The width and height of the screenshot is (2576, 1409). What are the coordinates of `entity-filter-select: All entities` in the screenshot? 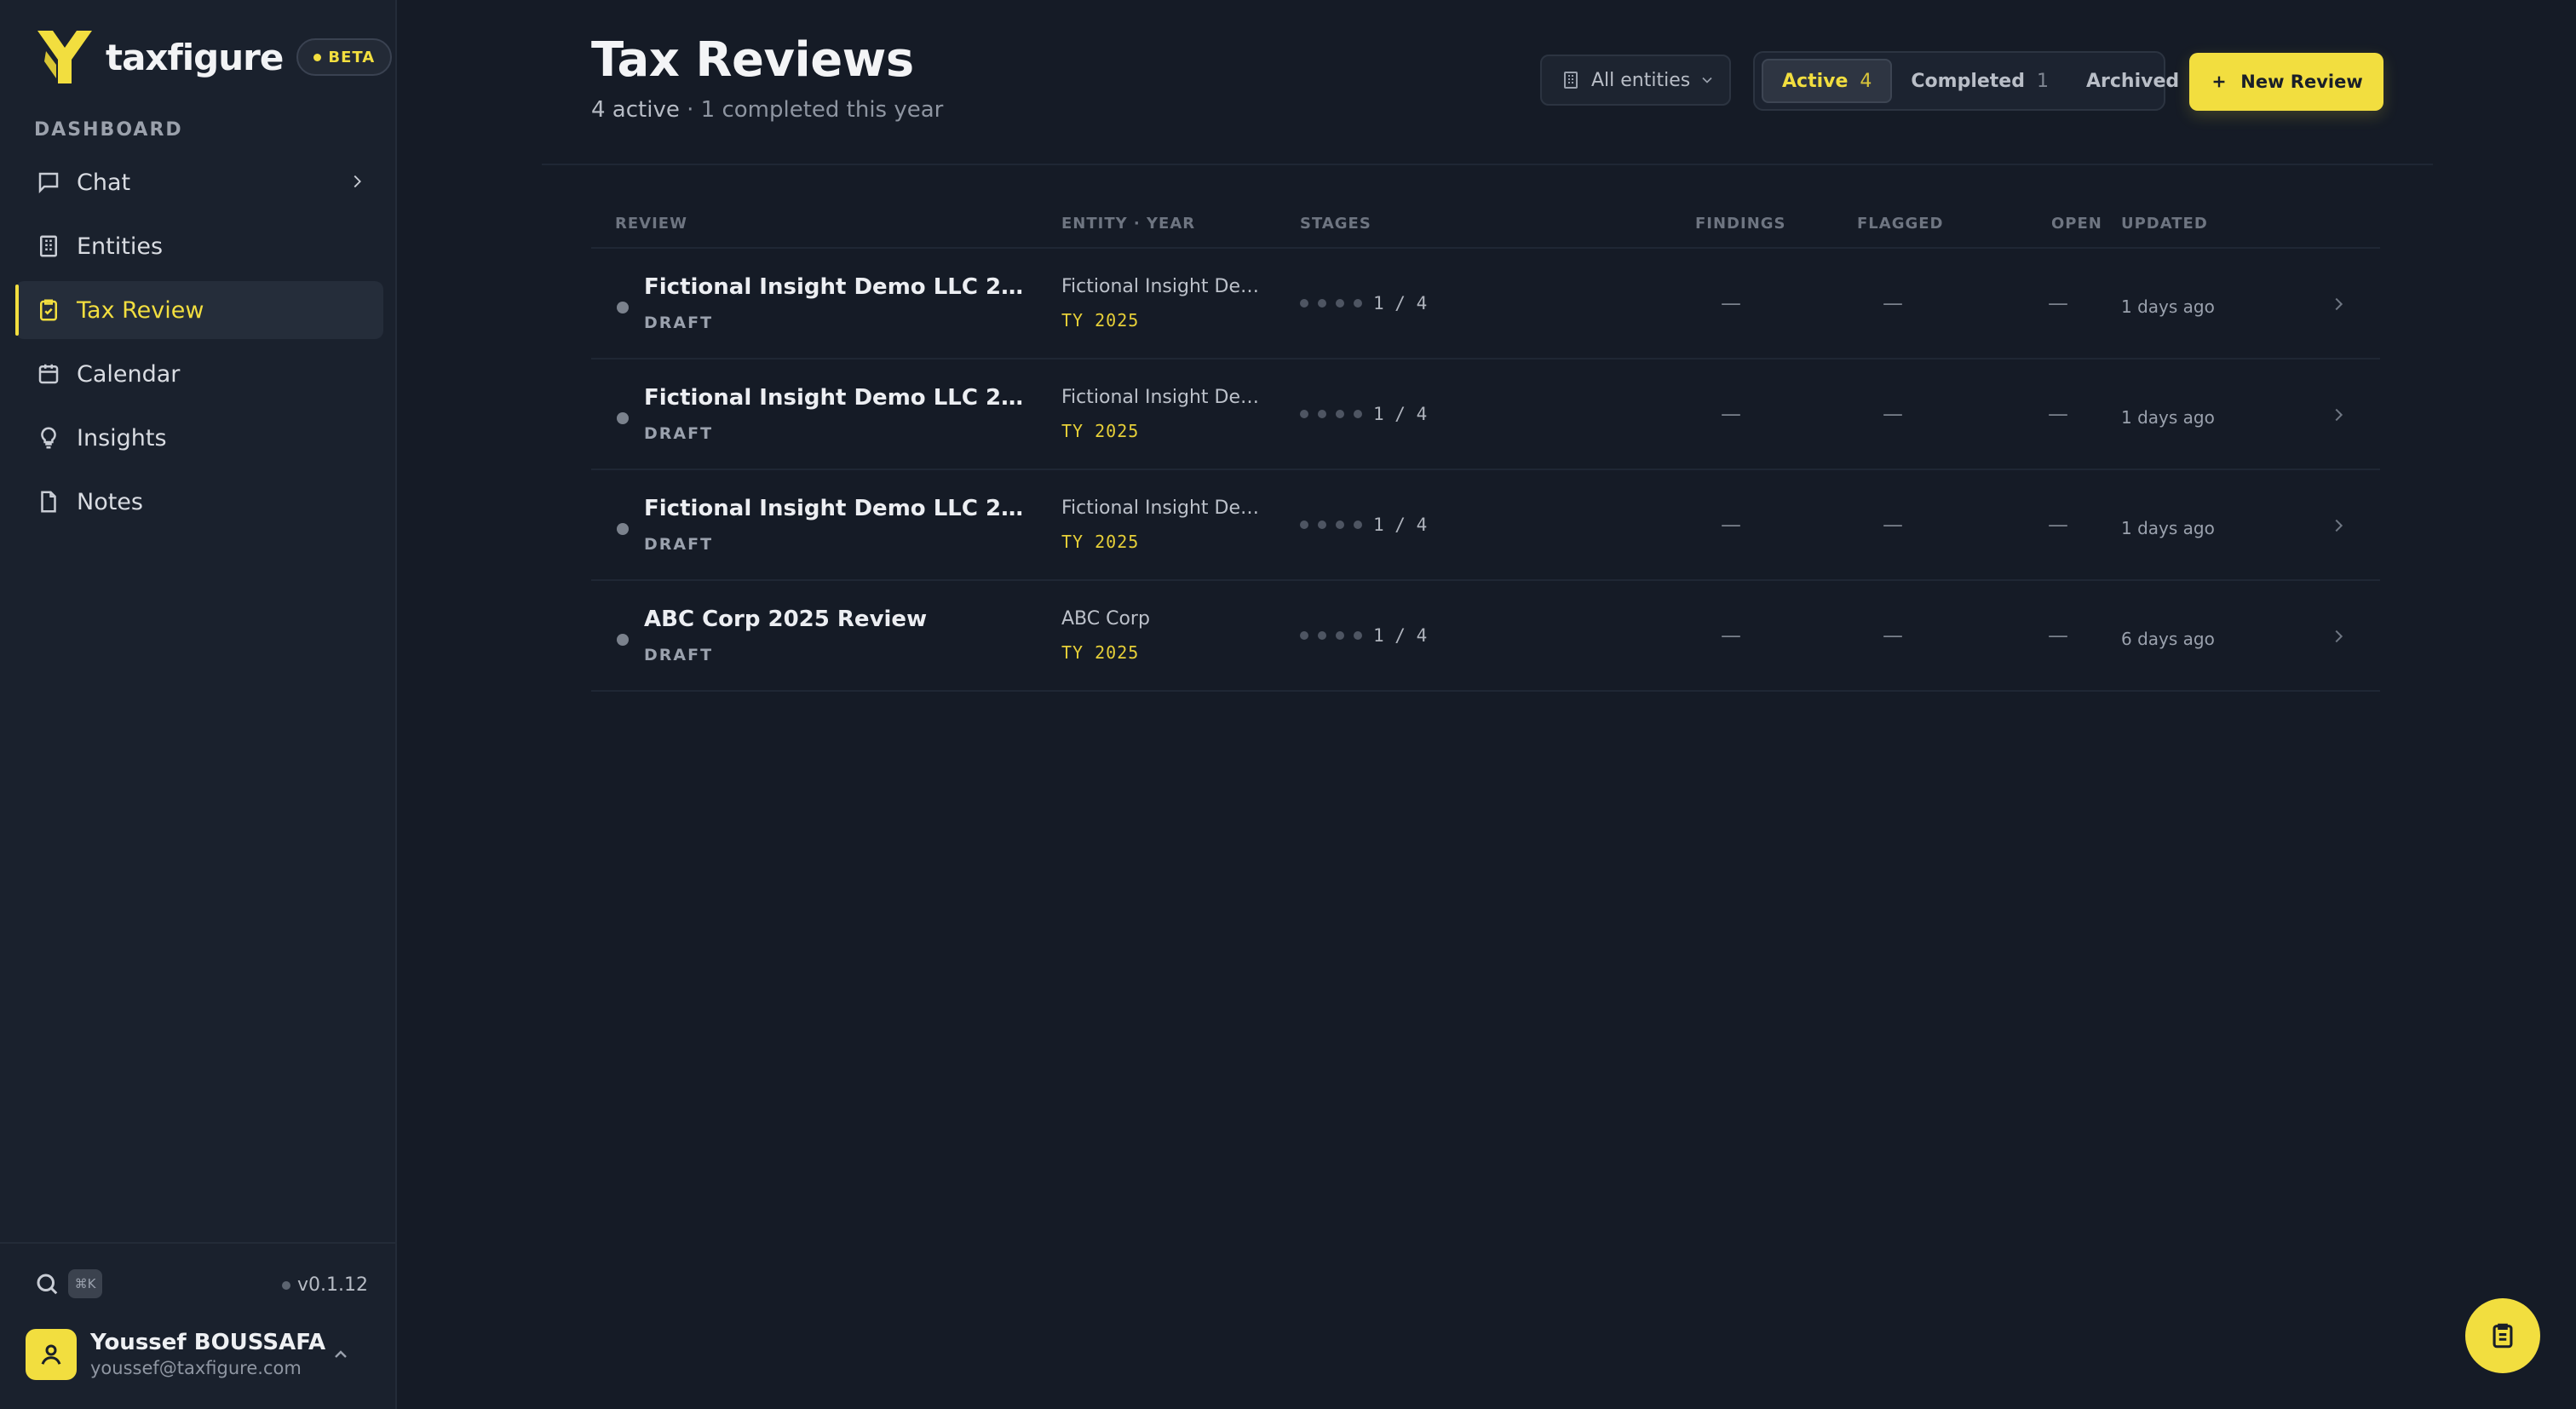 It's located at (1635, 80).